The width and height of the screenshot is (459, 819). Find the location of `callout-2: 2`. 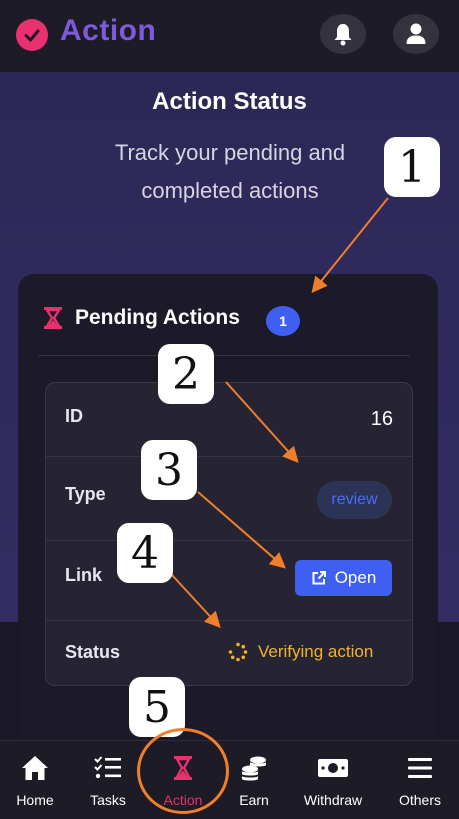

callout-2: 2 is located at coordinates (186, 374).